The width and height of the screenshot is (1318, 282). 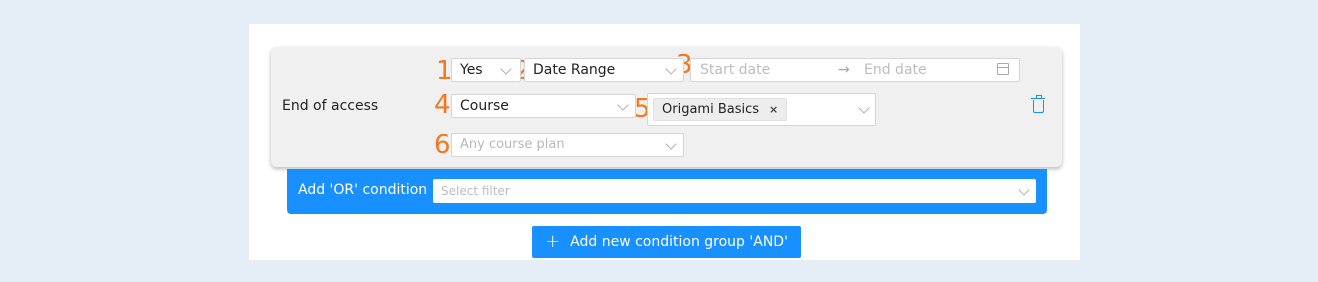 I want to click on tag-label: Origami Basics, so click(x=711, y=109).